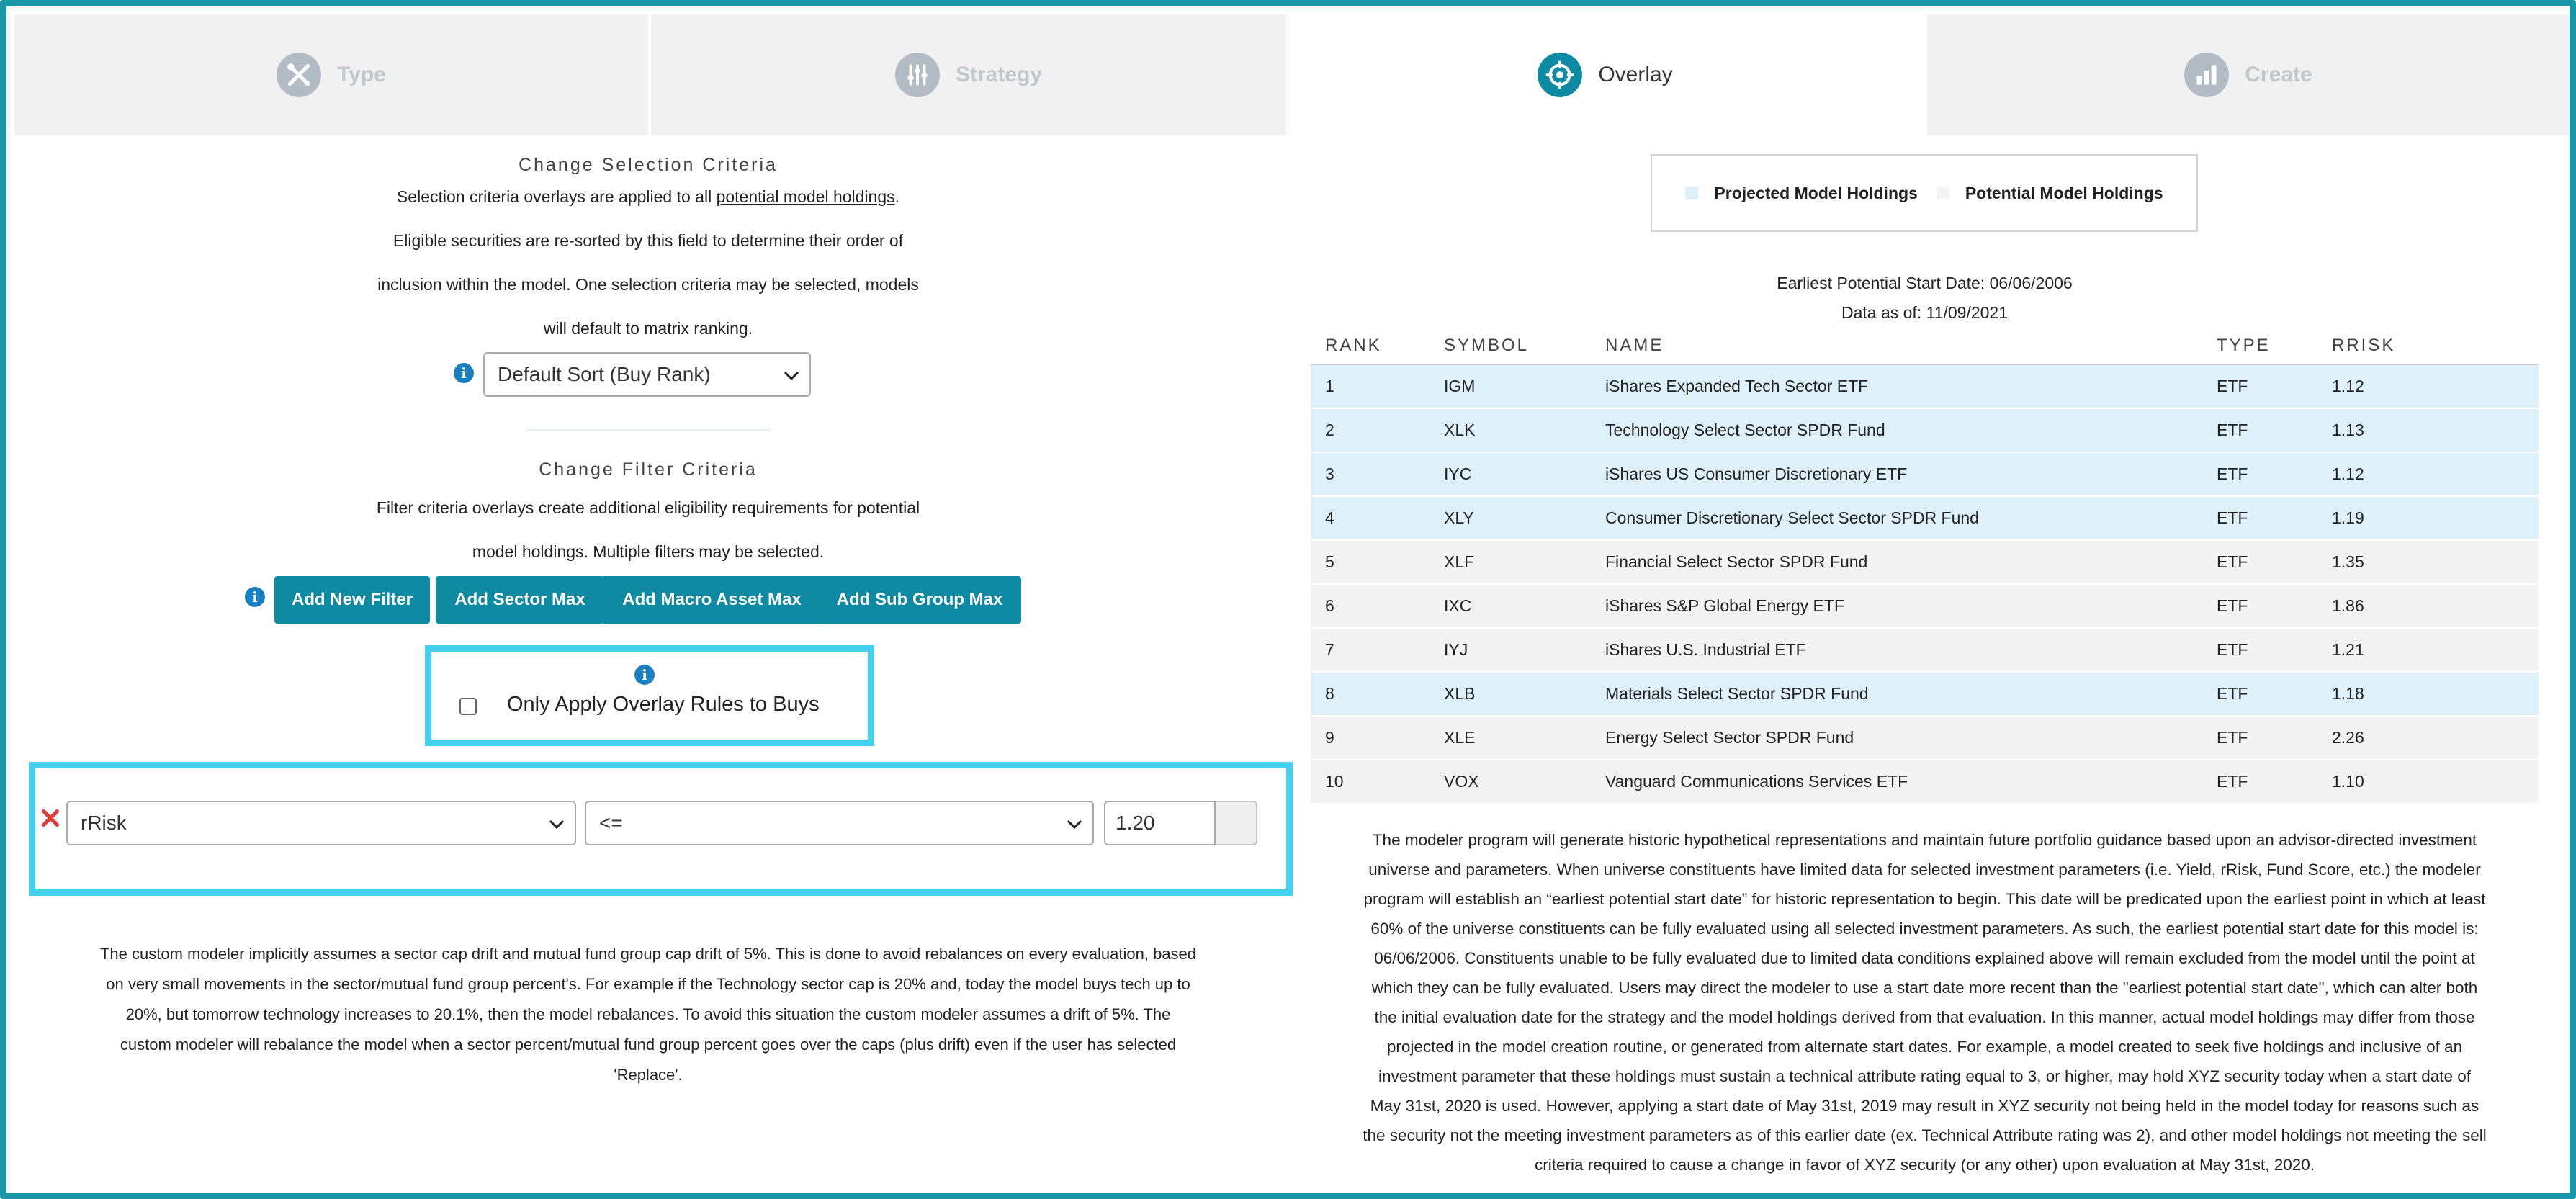 The width and height of the screenshot is (2576, 1199). What do you see at coordinates (644, 675) in the screenshot?
I see `only-buys-info-icon: i` at bounding box center [644, 675].